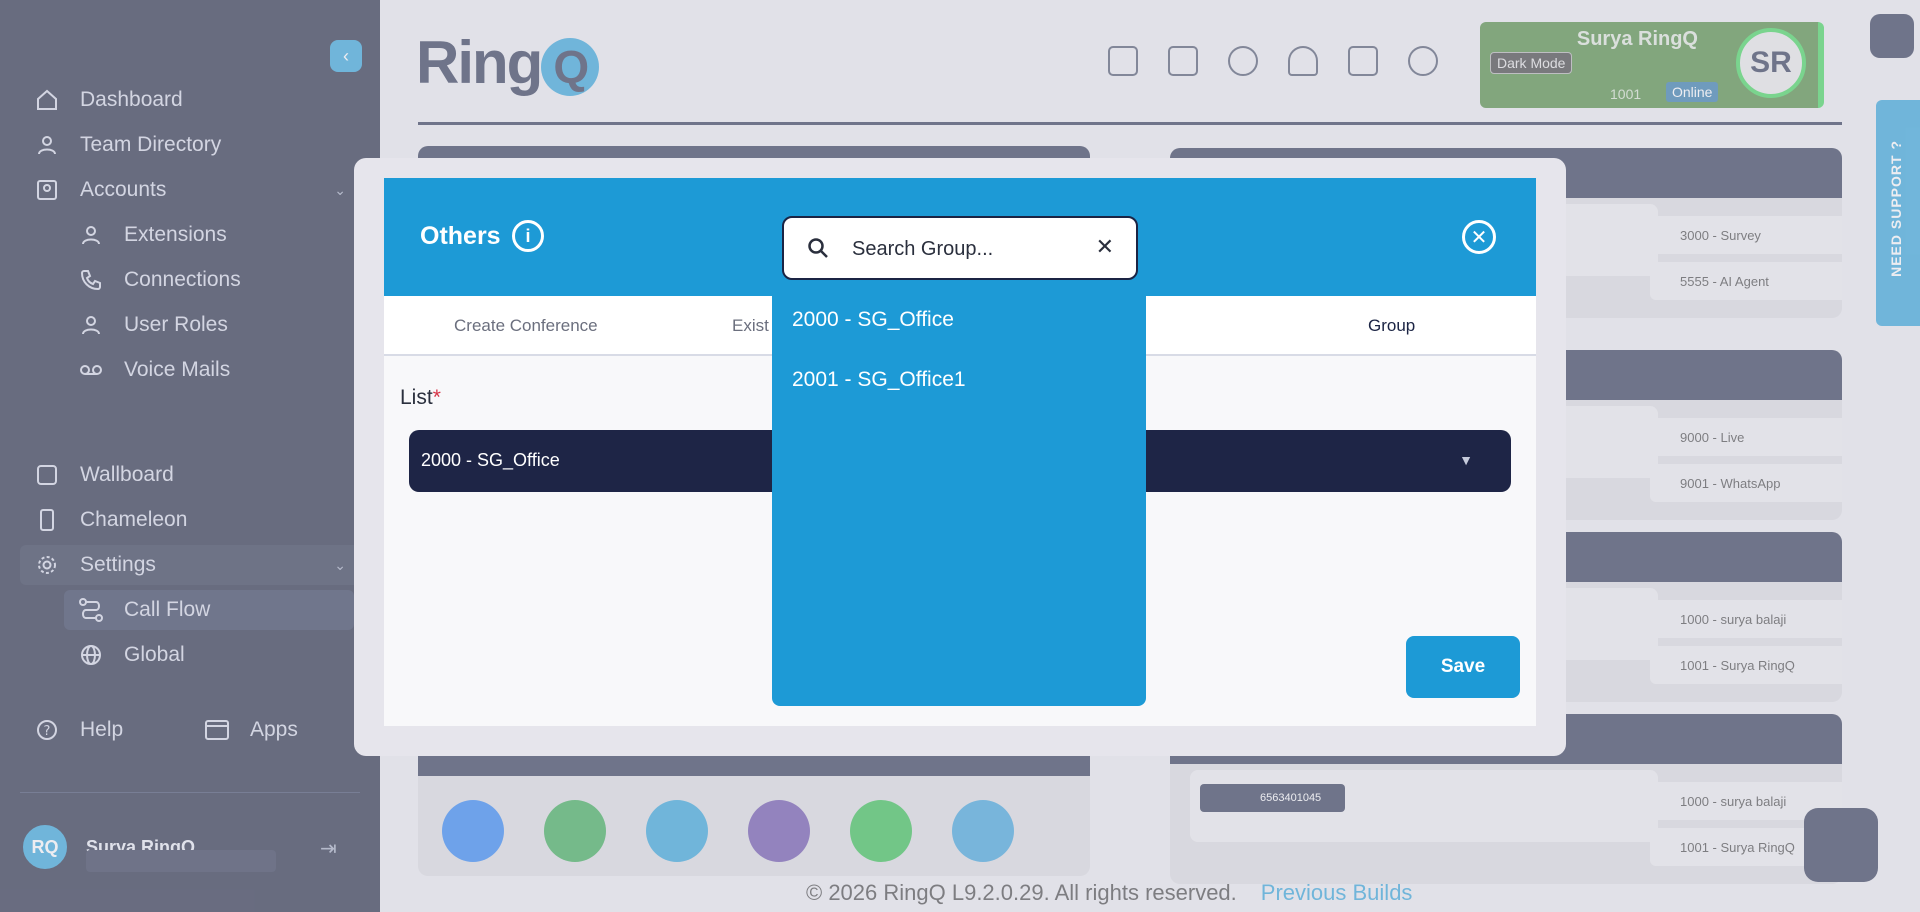 The height and width of the screenshot is (912, 1920). Describe the element at coordinates (1463, 667) in the screenshot. I see `save-button: Save` at that location.